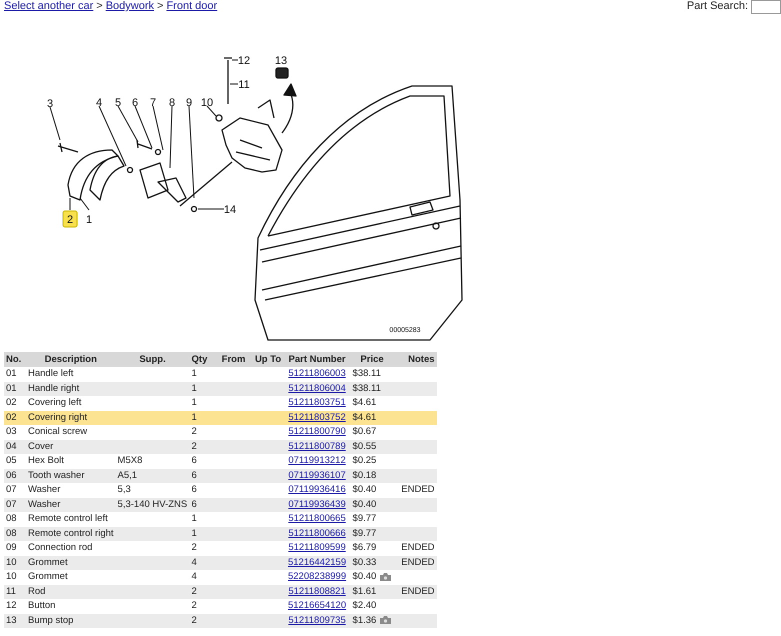 The image size is (781, 636). What do you see at coordinates (317, 620) in the screenshot?
I see `part-number-link: 51211809735` at bounding box center [317, 620].